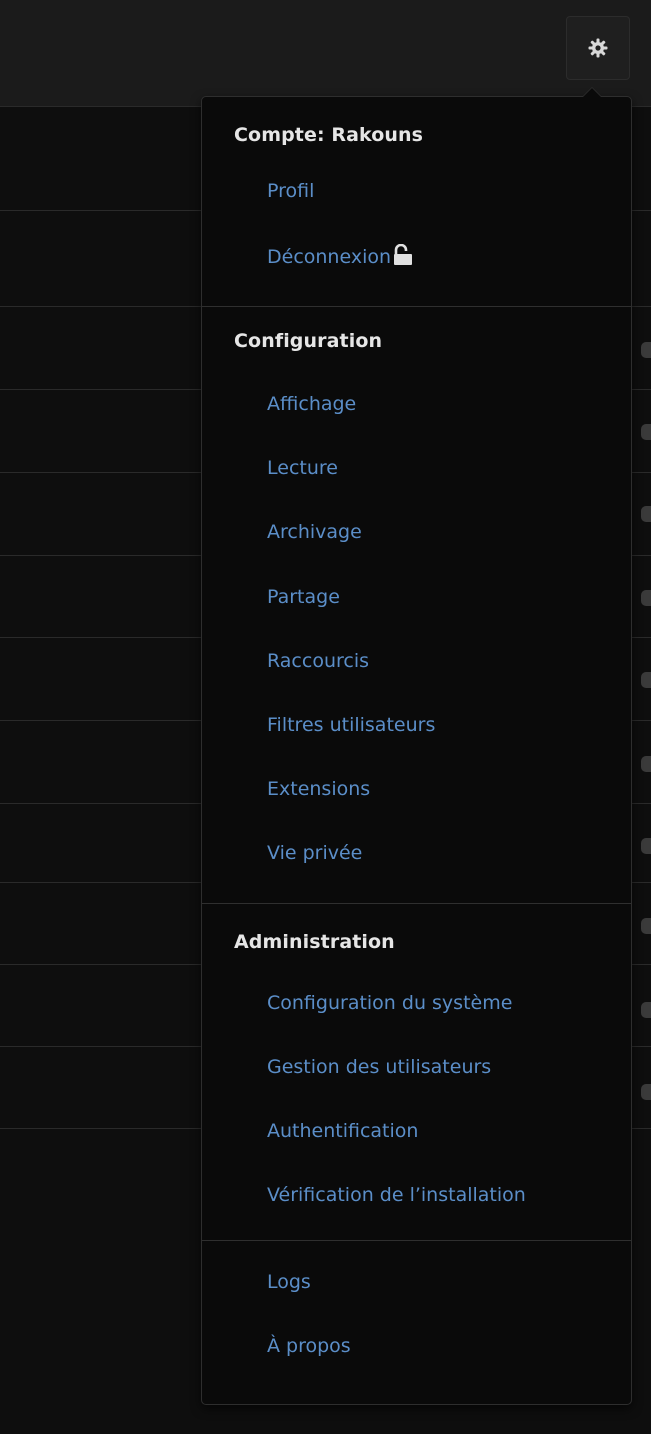 The image size is (651, 1434). What do you see at coordinates (342, 1131) in the screenshot?
I see `authentication-link: Authentification` at bounding box center [342, 1131].